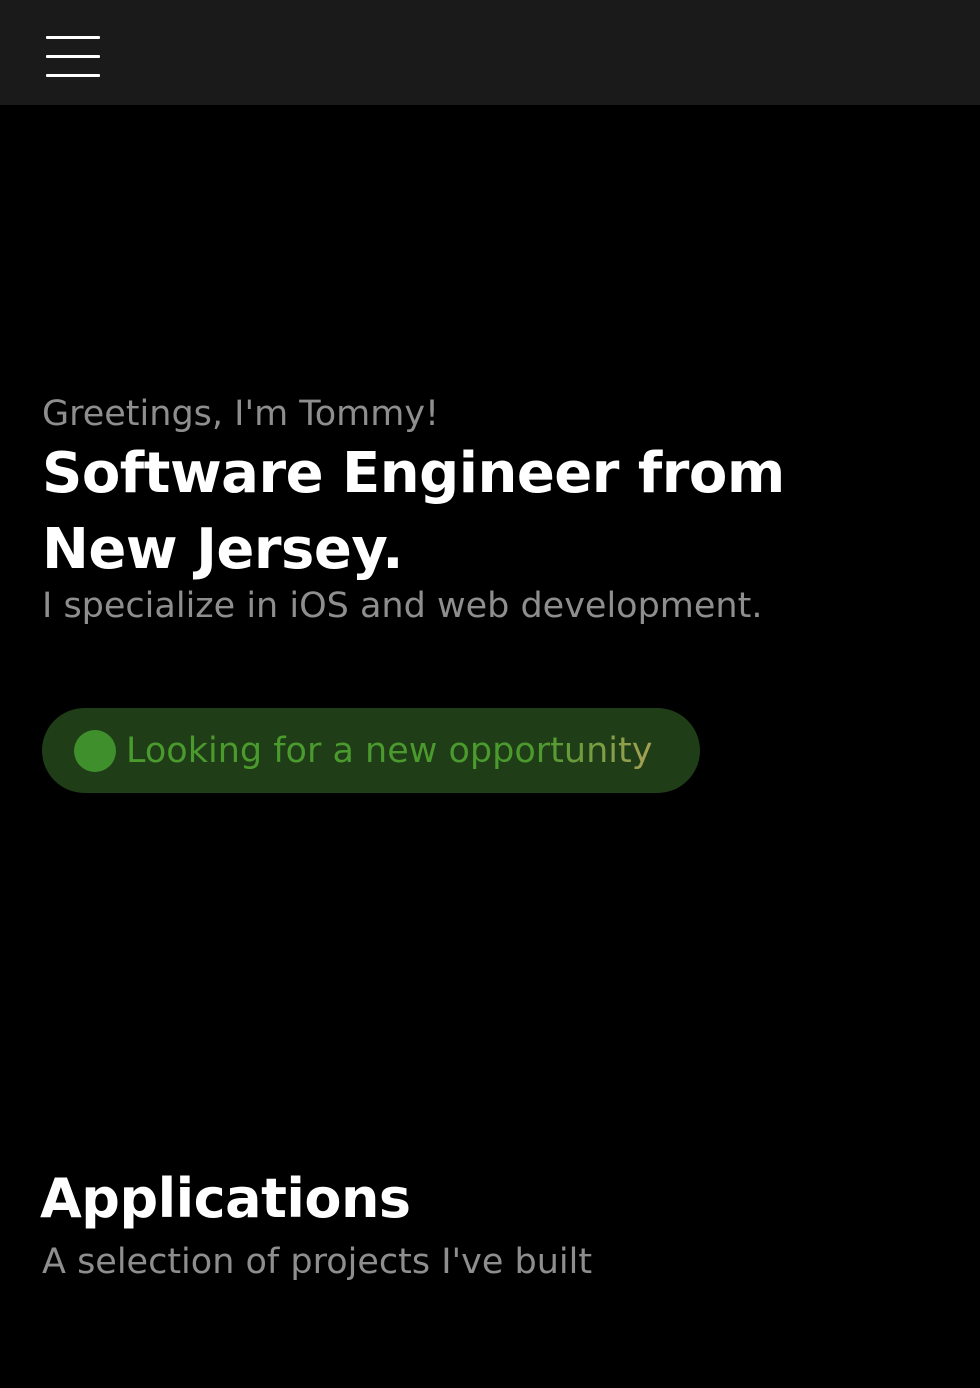 The image size is (980, 1388). Describe the element at coordinates (413, 511) in the screenshot. I see `hero-headline: Software Engineer from New Jersey.` at that location.